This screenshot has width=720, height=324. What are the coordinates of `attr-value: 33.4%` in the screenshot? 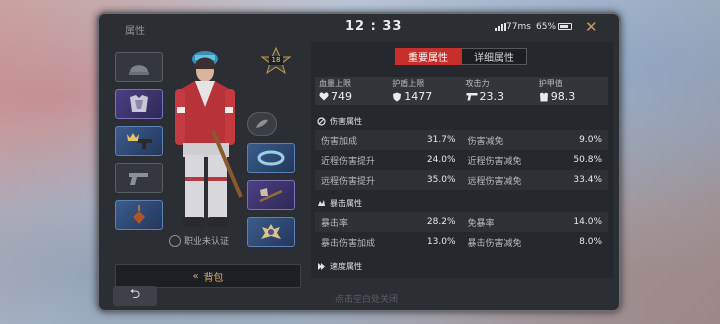 It's located at (587, 180).